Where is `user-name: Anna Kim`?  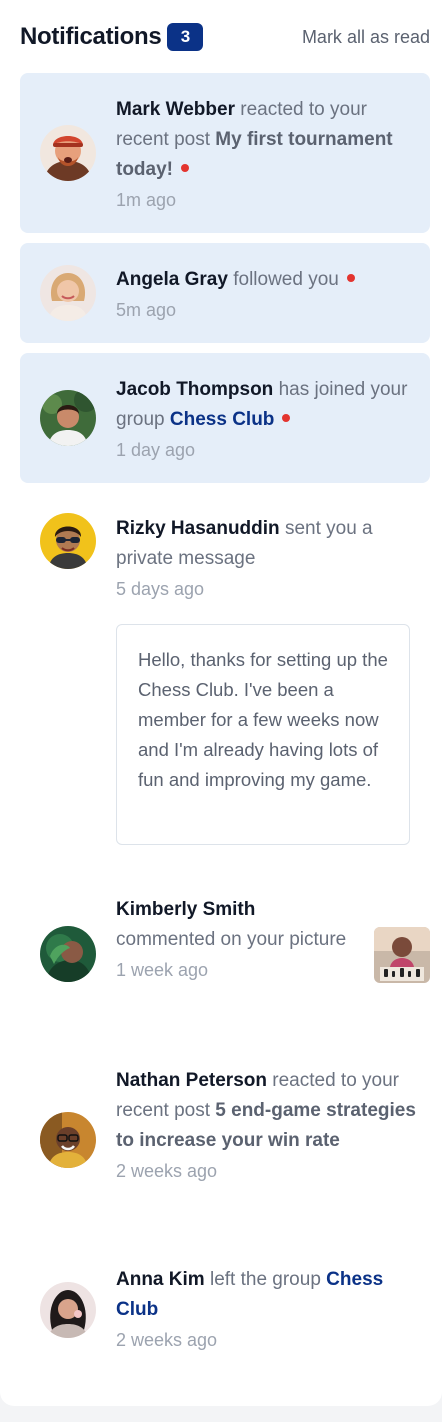
user-name: Anna Kim is located at coordinates (160, 1279).